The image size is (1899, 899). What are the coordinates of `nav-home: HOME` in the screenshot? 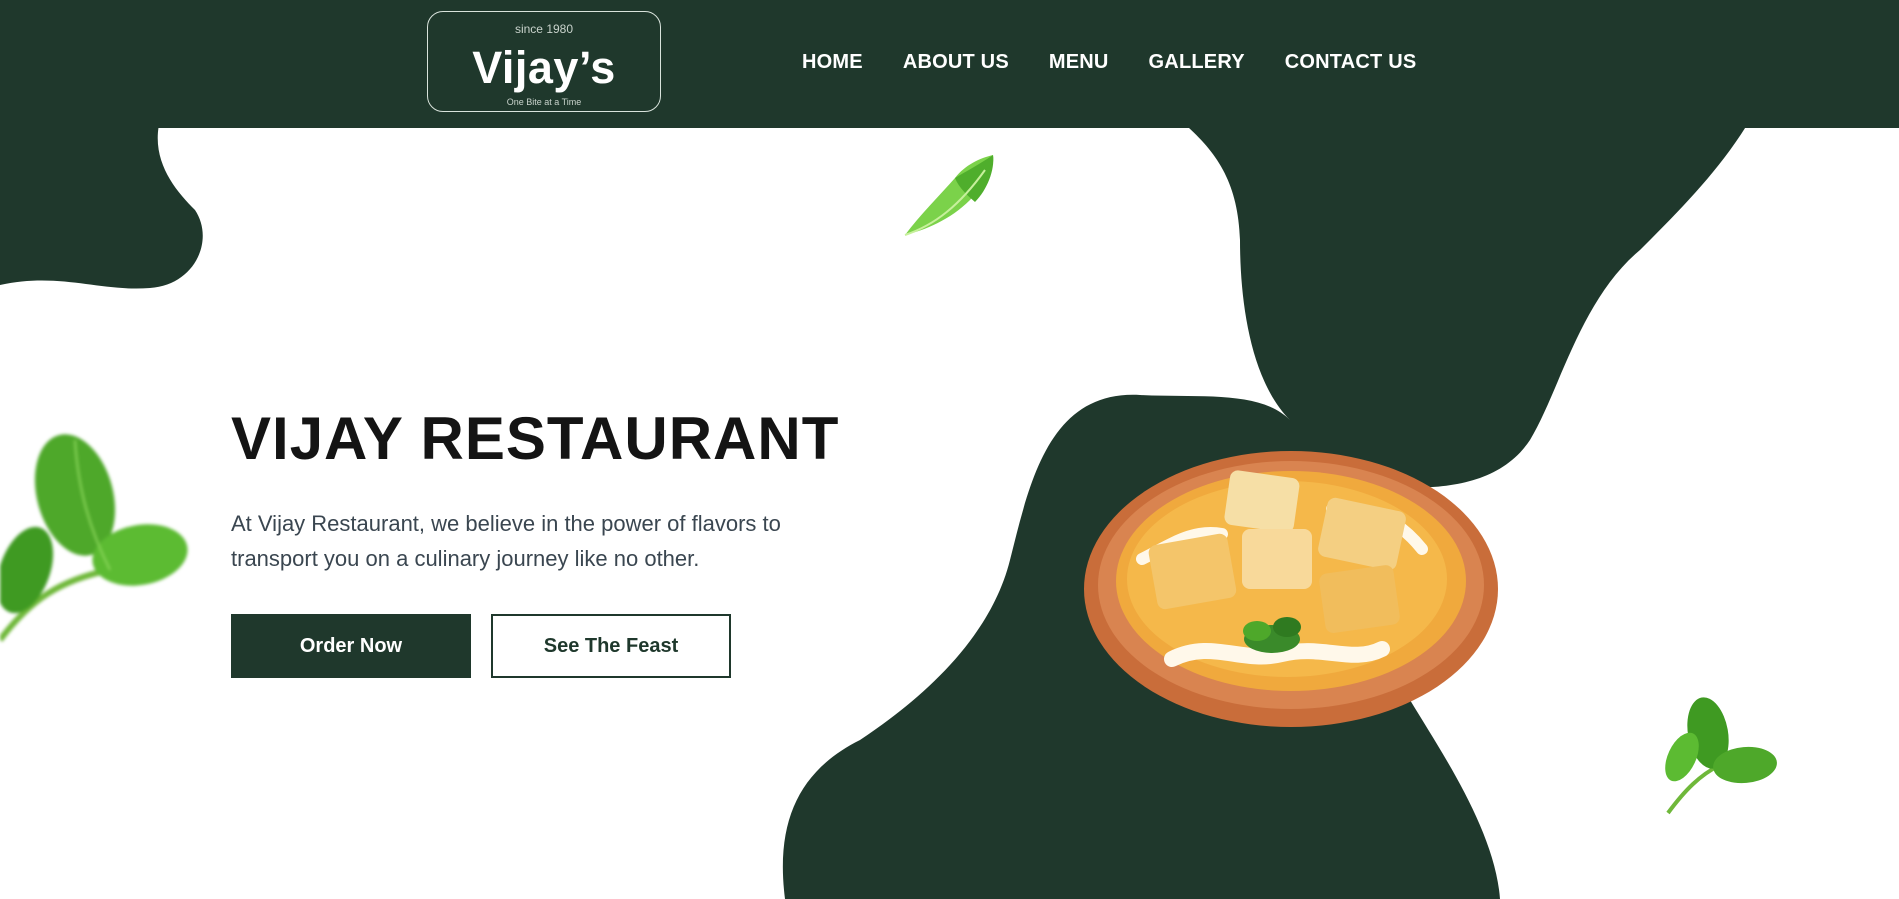 It's located at (832, 62).